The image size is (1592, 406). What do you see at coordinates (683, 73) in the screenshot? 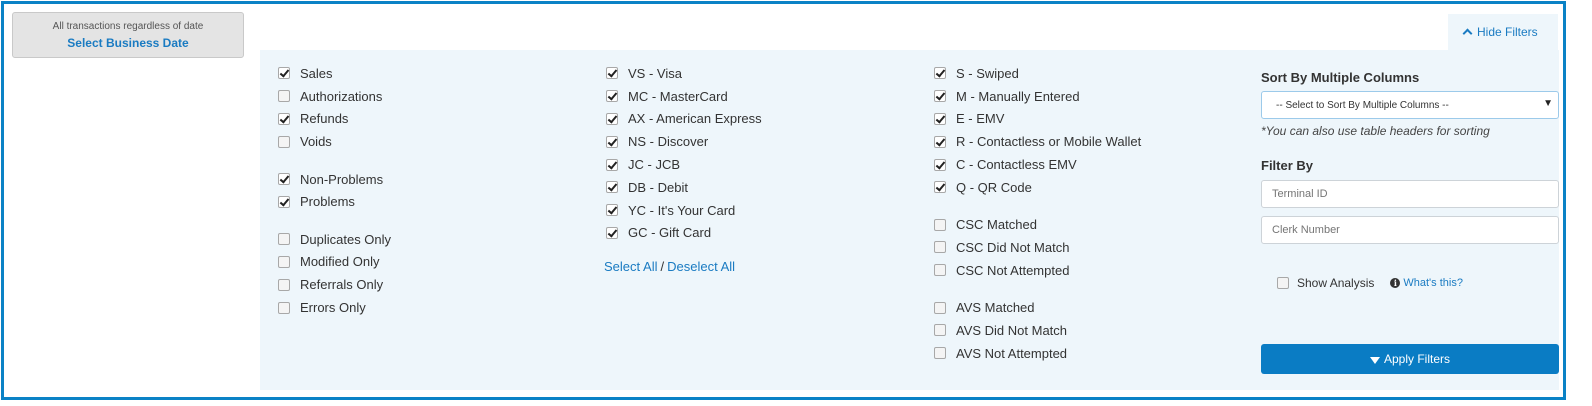
I see `filter-option: VS - Visa` at bounding box center [683, 73].